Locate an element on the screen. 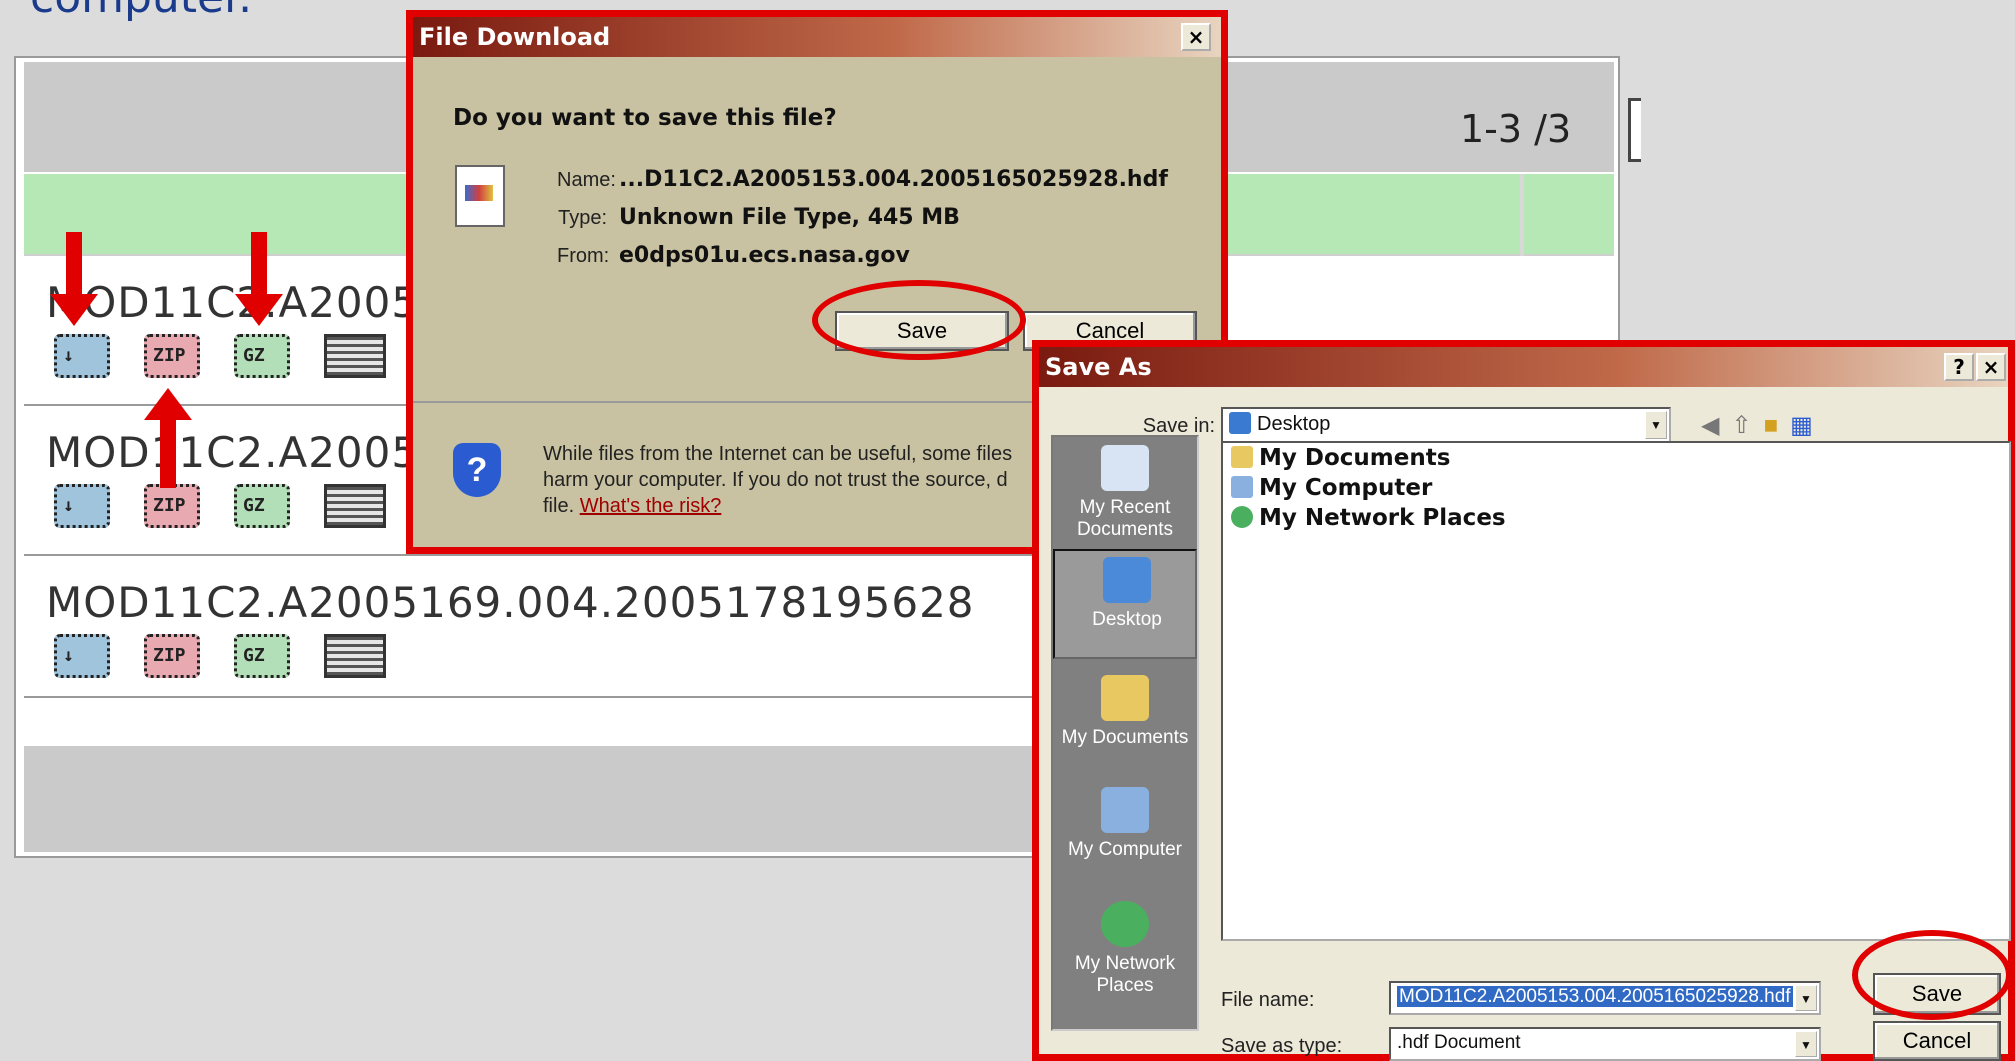 This screenshot has width=2015, height=1061. file-type-value: Unknown File Type, 445 MB is located at coordinates (789, 217).